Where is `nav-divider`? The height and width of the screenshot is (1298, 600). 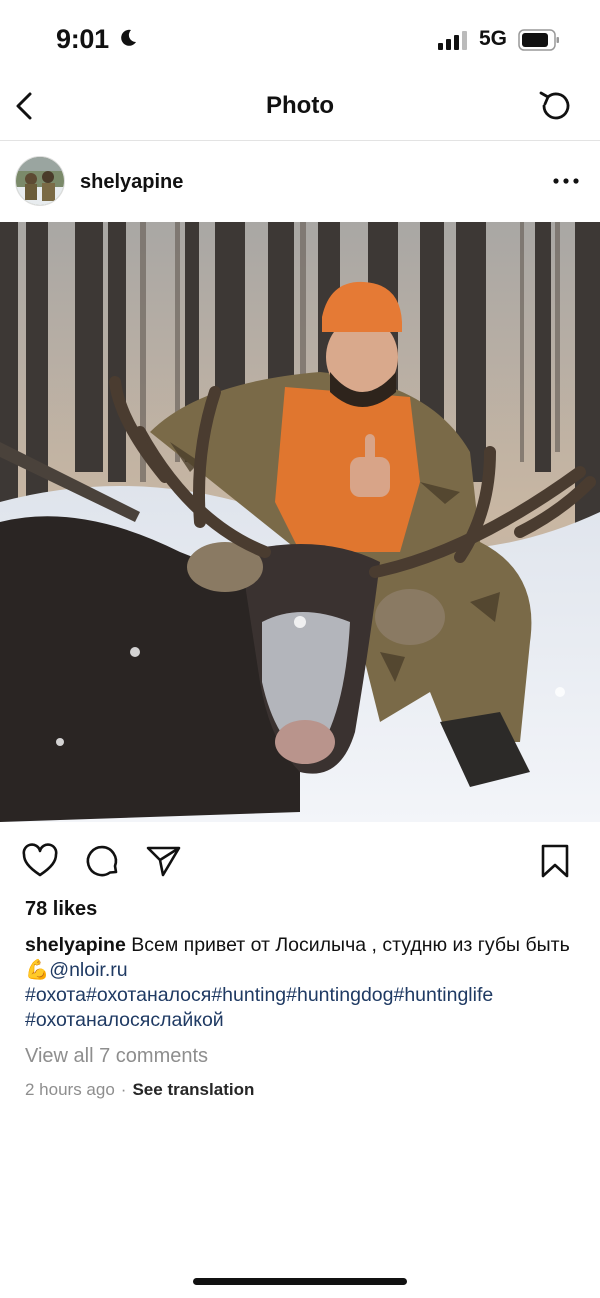 nav-divider is located at coordinates (300, 140).